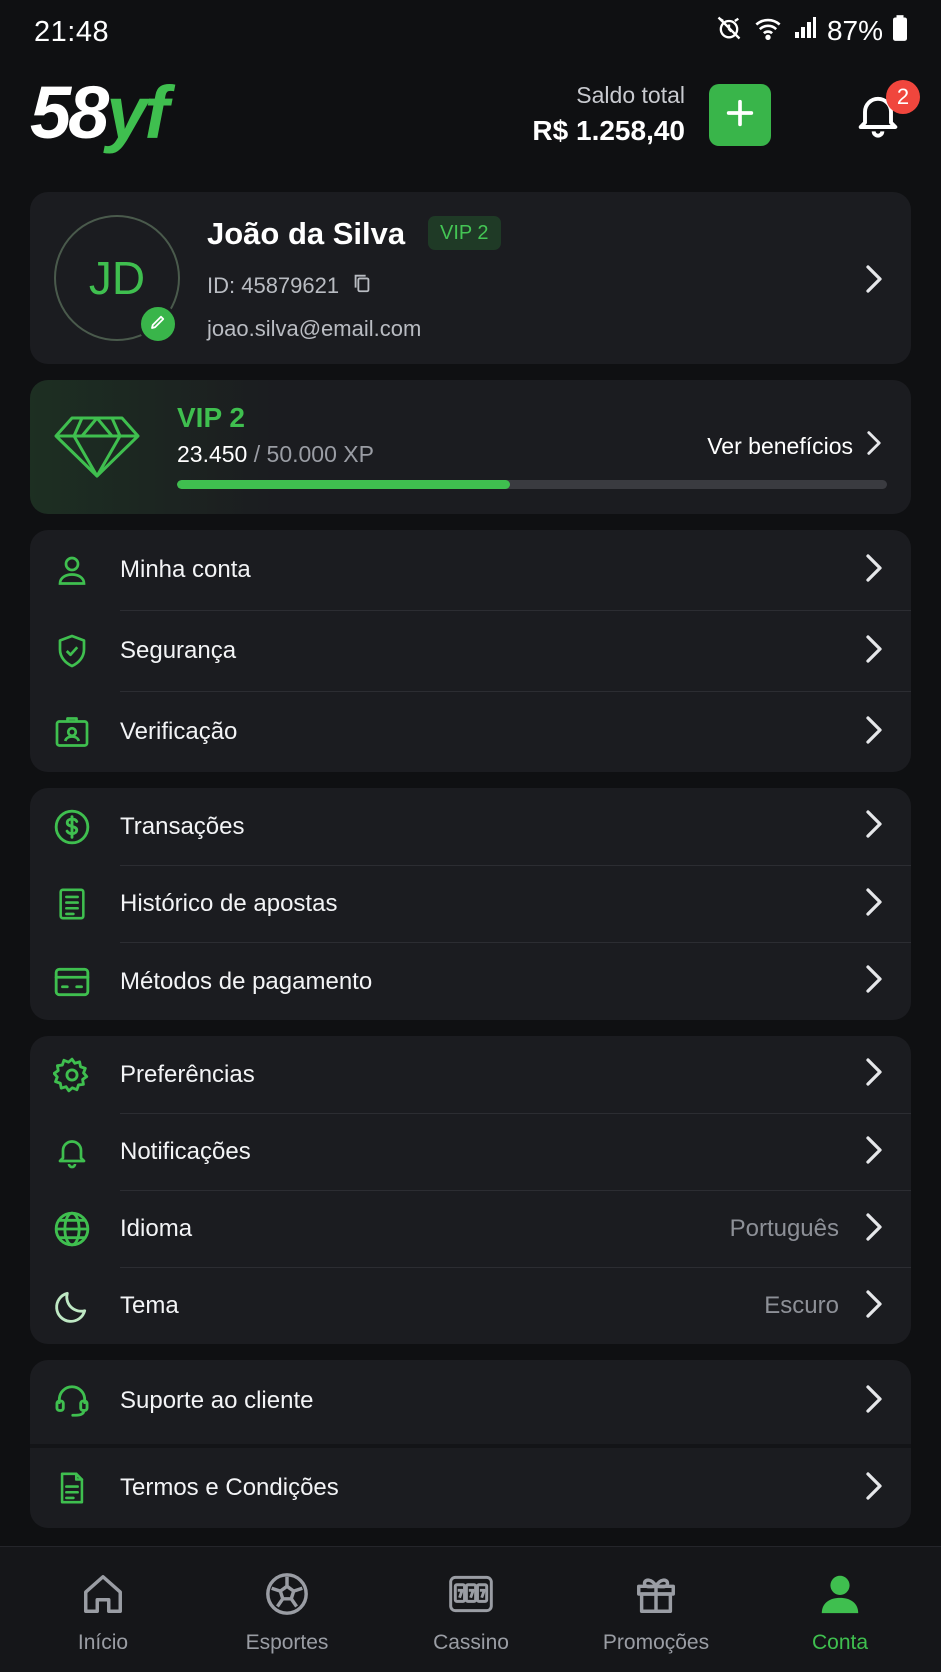 This screenshot has height=1672, width=941. What do you see at coordinates (608, 130) in the screenshot?
I see `balance-value: R$ 1.258,40` at bounding box center [608, 130].